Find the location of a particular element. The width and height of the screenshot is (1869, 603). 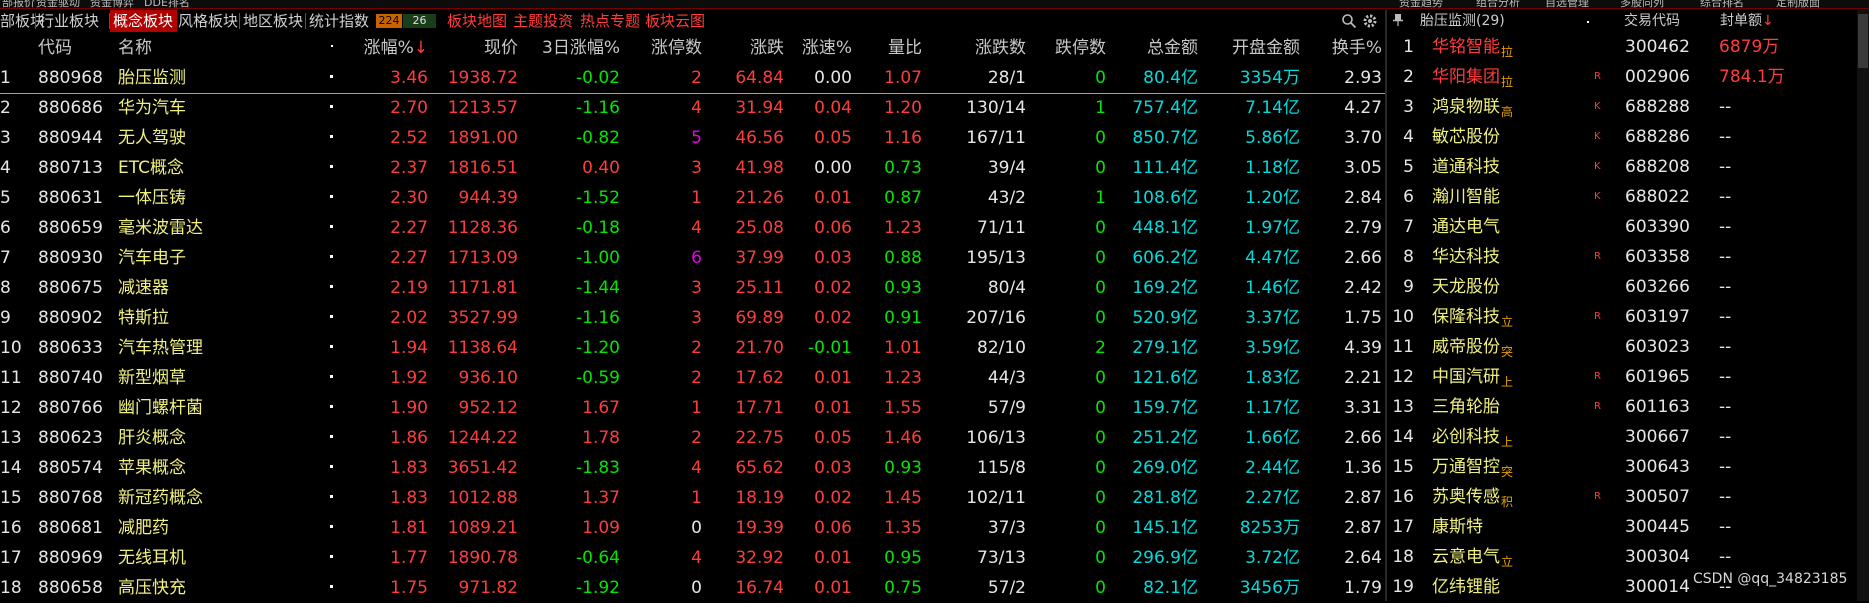

side-col-amount: 封单额↓ is located at coordinates (1747, 21).